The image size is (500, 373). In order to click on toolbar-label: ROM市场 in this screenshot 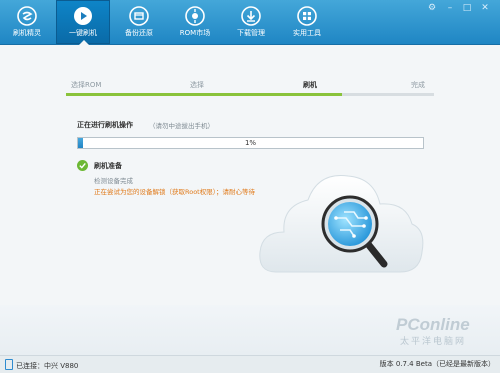, I will do `click(195, 33)`.